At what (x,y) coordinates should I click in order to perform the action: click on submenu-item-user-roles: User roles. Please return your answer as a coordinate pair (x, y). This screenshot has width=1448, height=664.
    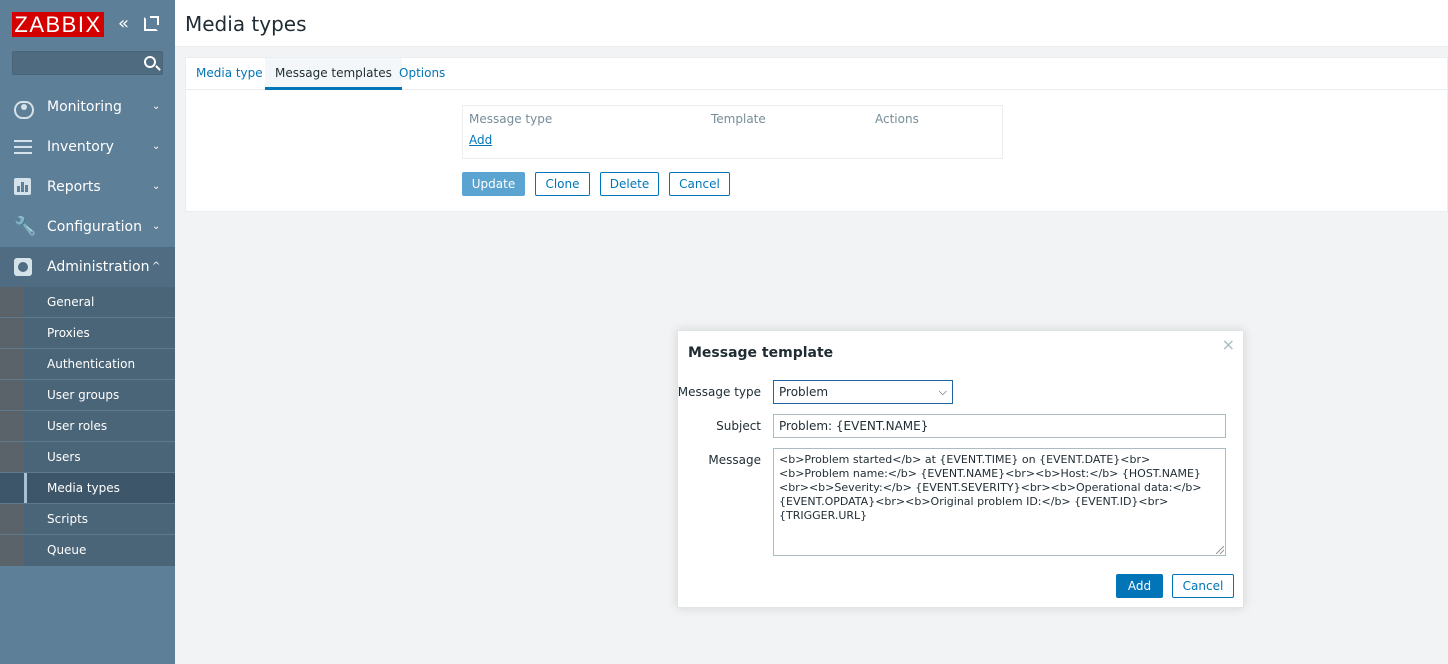
    Looking at the image, I should click on (87, 426).